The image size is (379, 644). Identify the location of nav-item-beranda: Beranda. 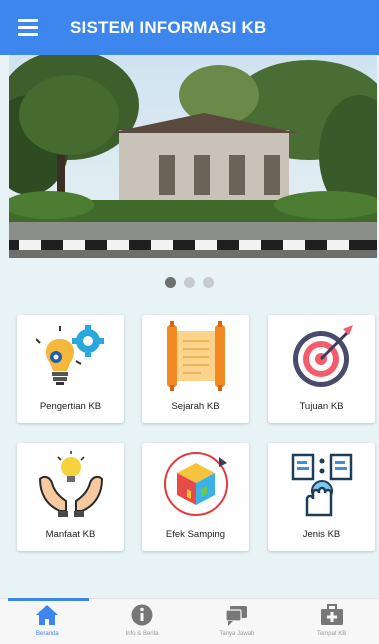
(47, 621).